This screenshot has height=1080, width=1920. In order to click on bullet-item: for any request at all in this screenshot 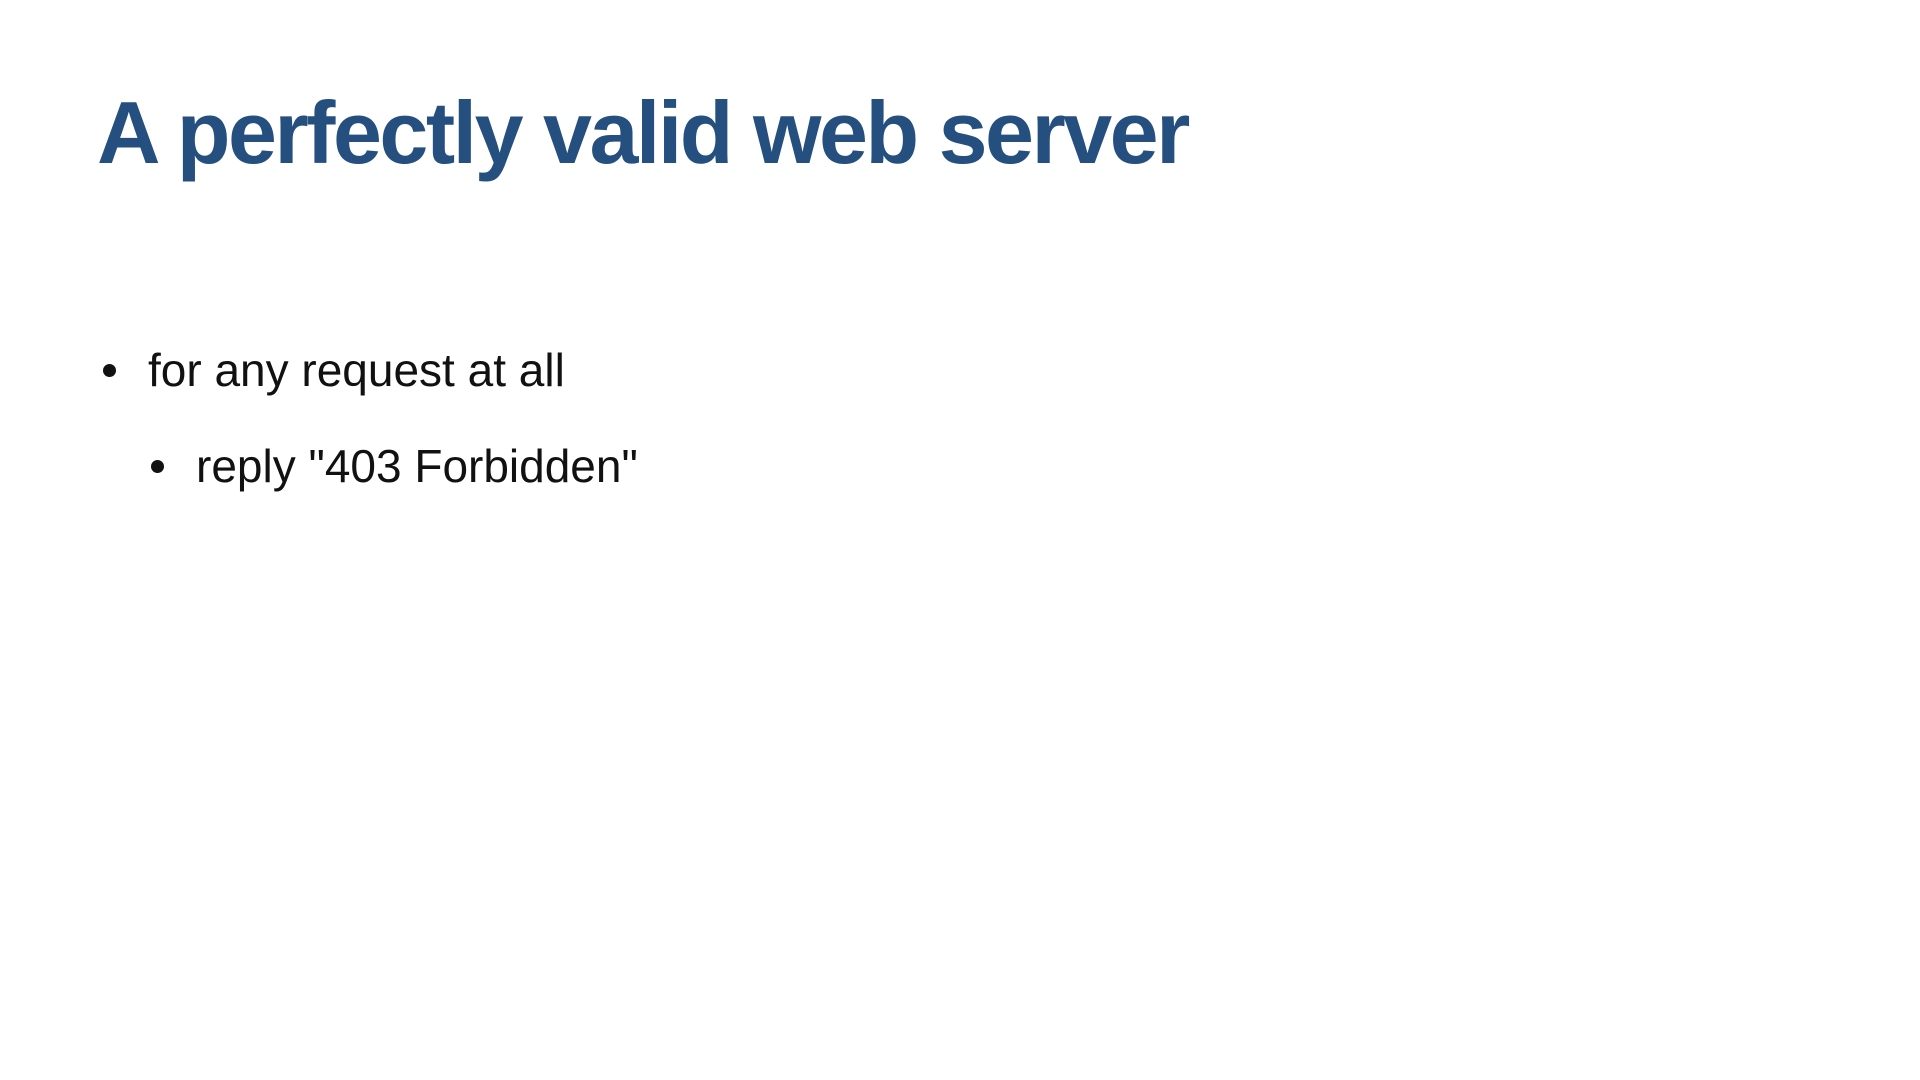, I will do `click(319, 370)`.